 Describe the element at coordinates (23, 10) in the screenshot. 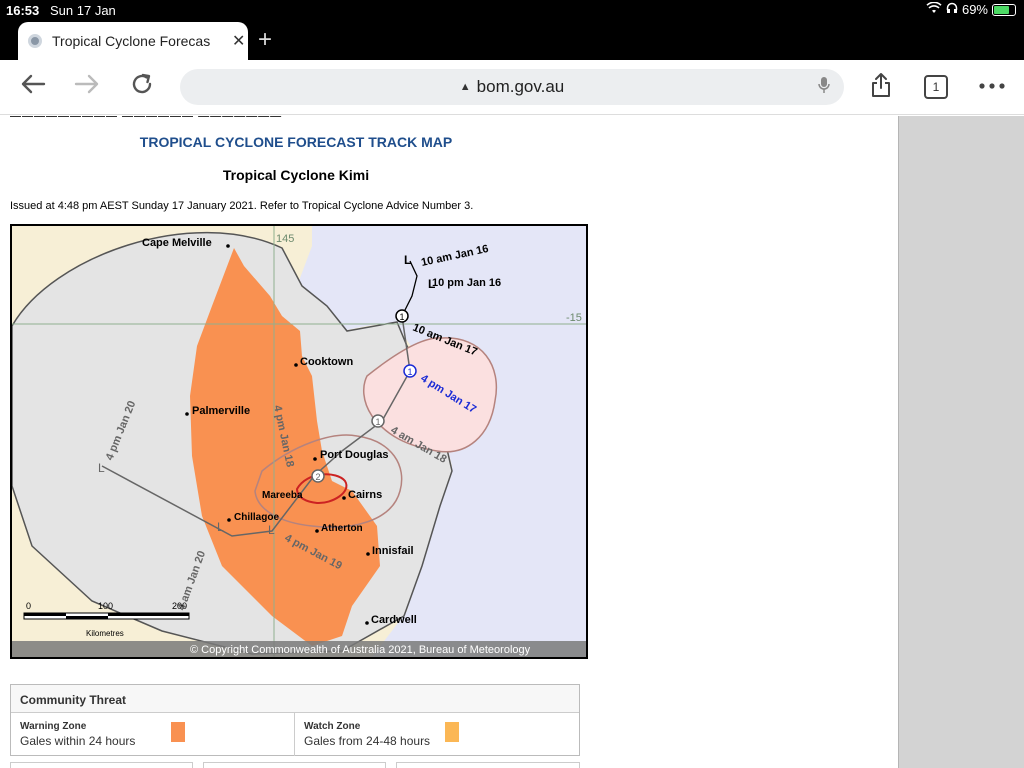

I see `status-time: 16:53` at that location.